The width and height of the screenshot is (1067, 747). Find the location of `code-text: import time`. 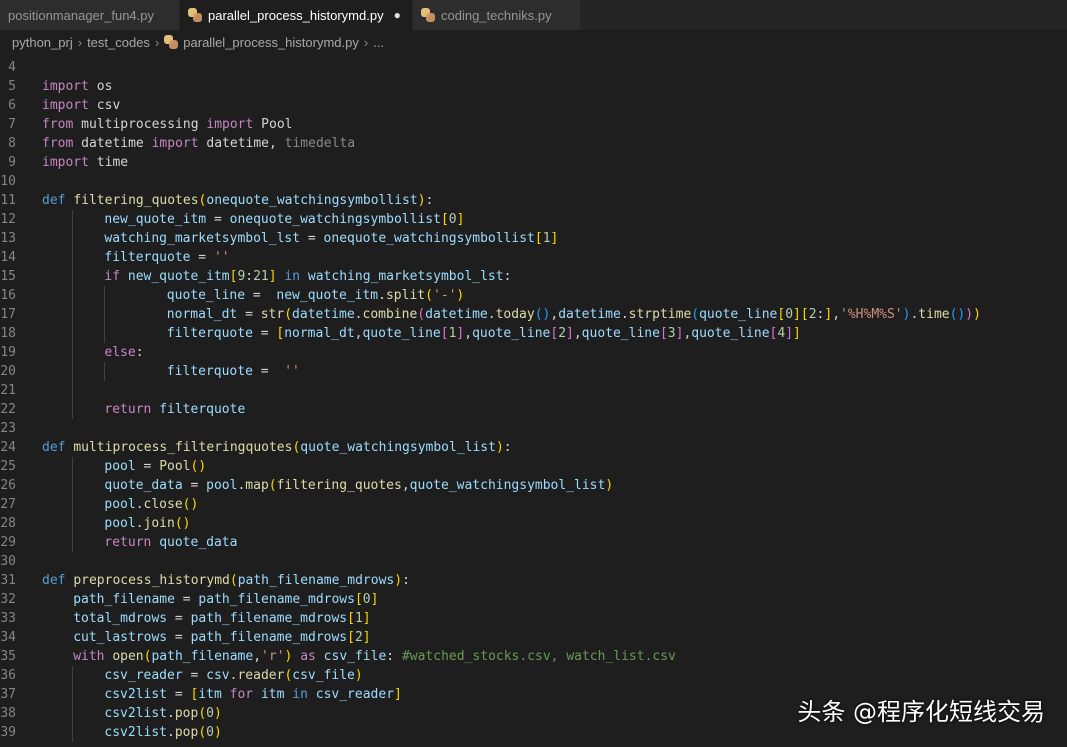

code-text: import time is located at coordinates (85, 162).